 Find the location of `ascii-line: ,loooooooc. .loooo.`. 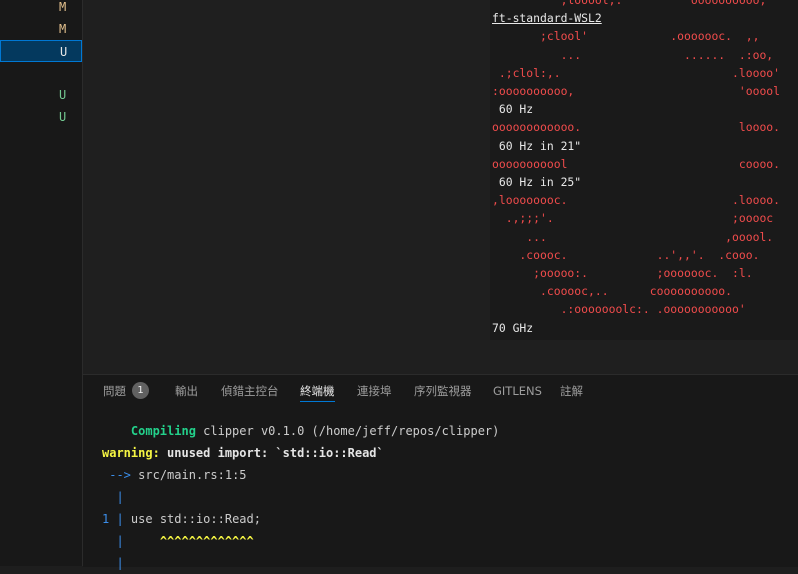

ascii-line: ,loooooooc. .loooo. is located at coordinates (636, 200).